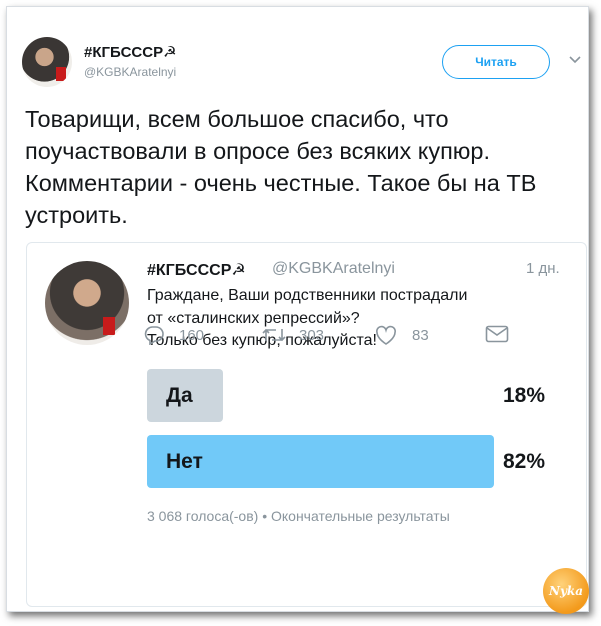 This screenshot has height=626, width=601. What do you see at coordinates (130, 52) in the screenshot?
I see `author-name: #КГБСССР☭` at bounding box center [130, 52].